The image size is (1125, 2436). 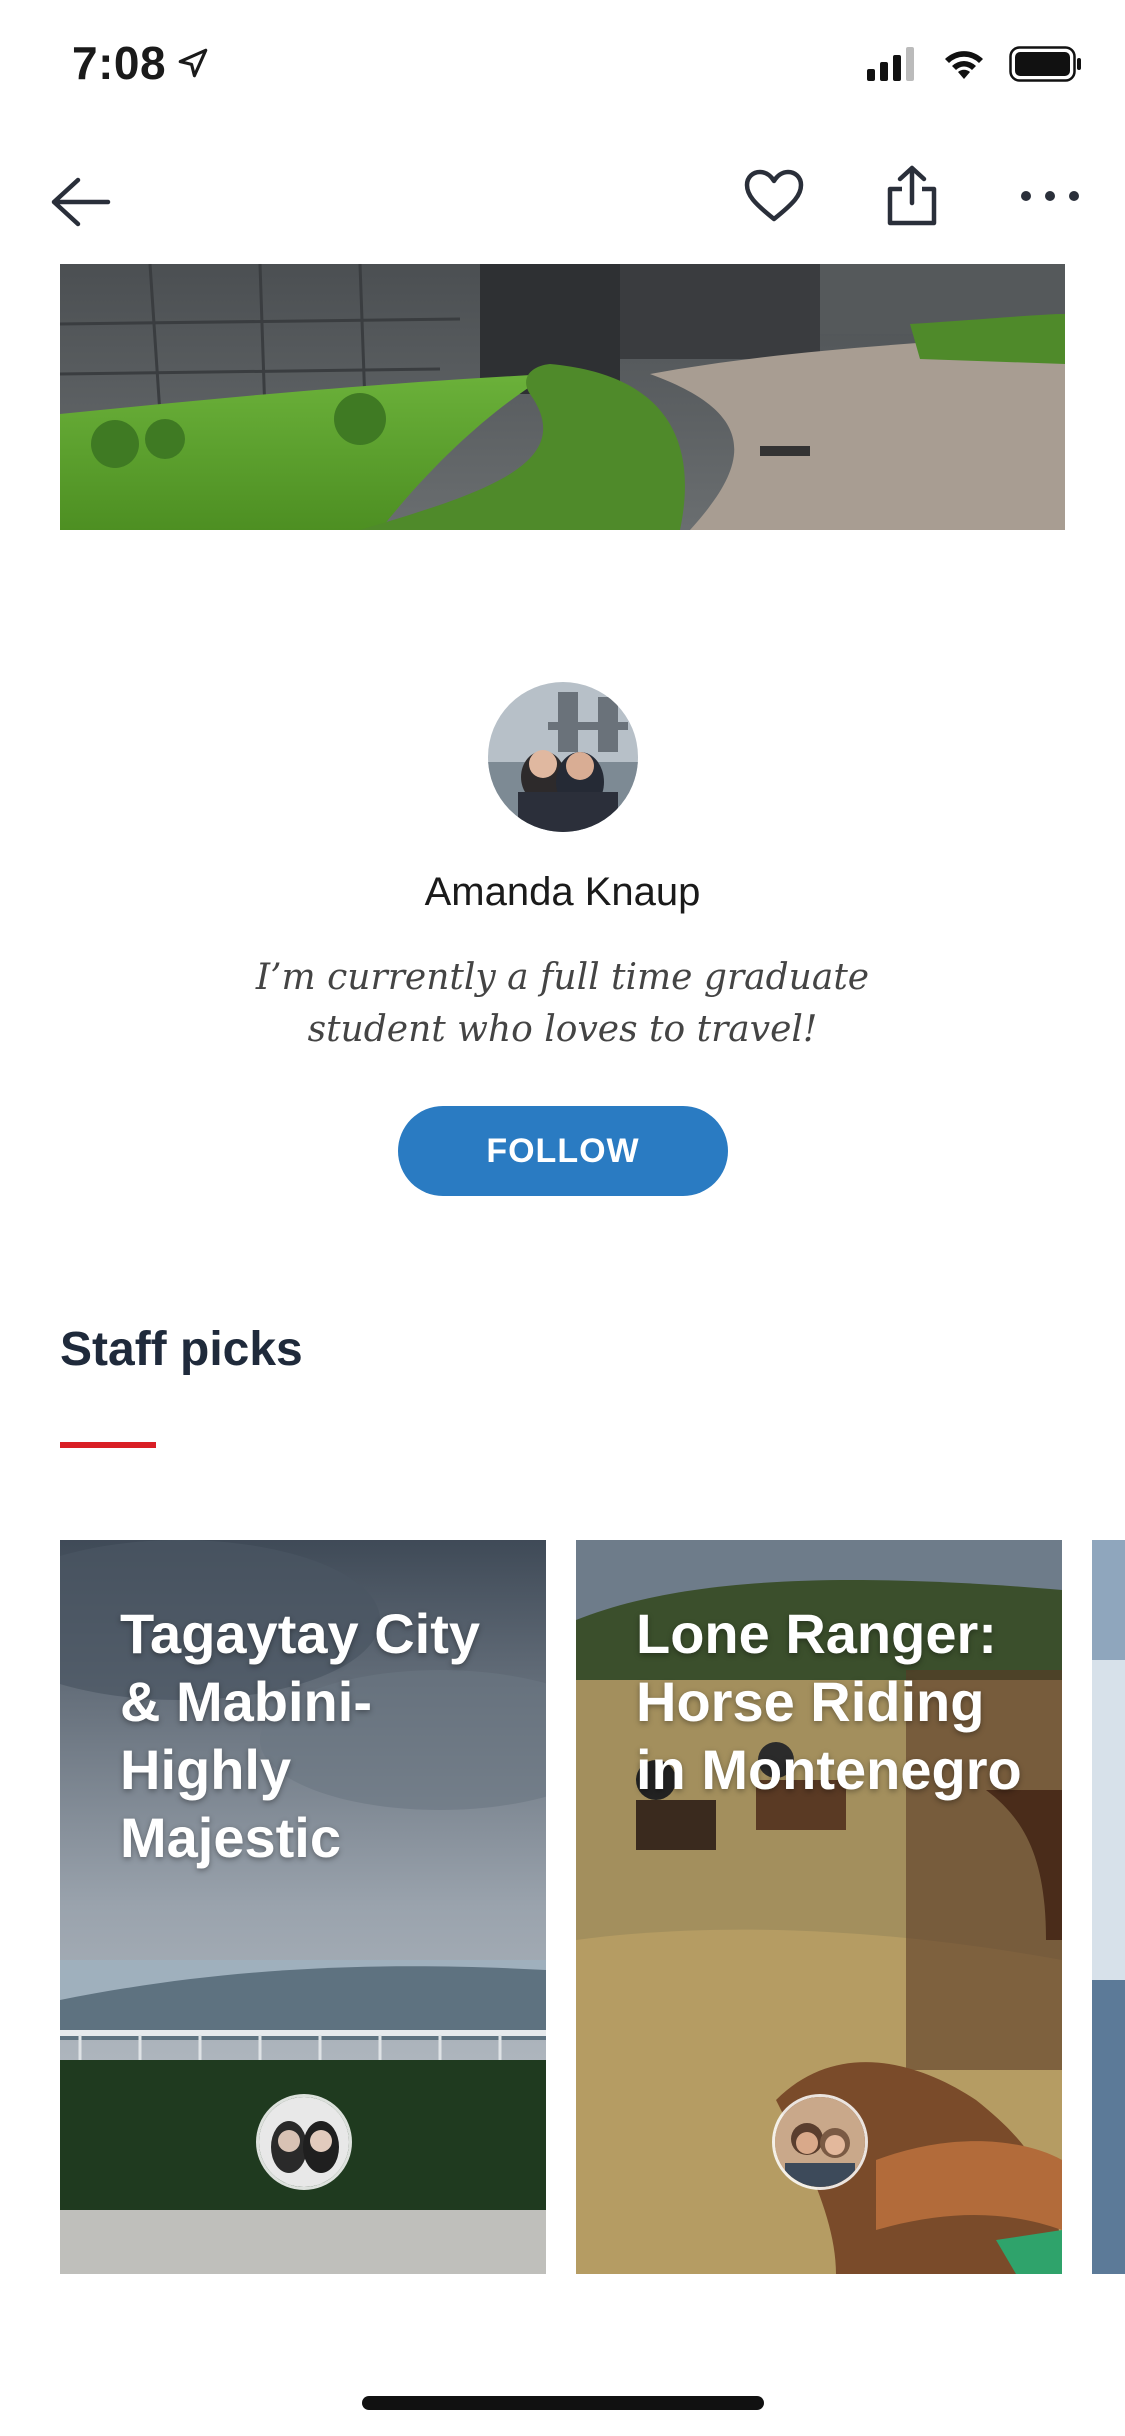 I want to click on story-card, so click(x=1108, y=1907).